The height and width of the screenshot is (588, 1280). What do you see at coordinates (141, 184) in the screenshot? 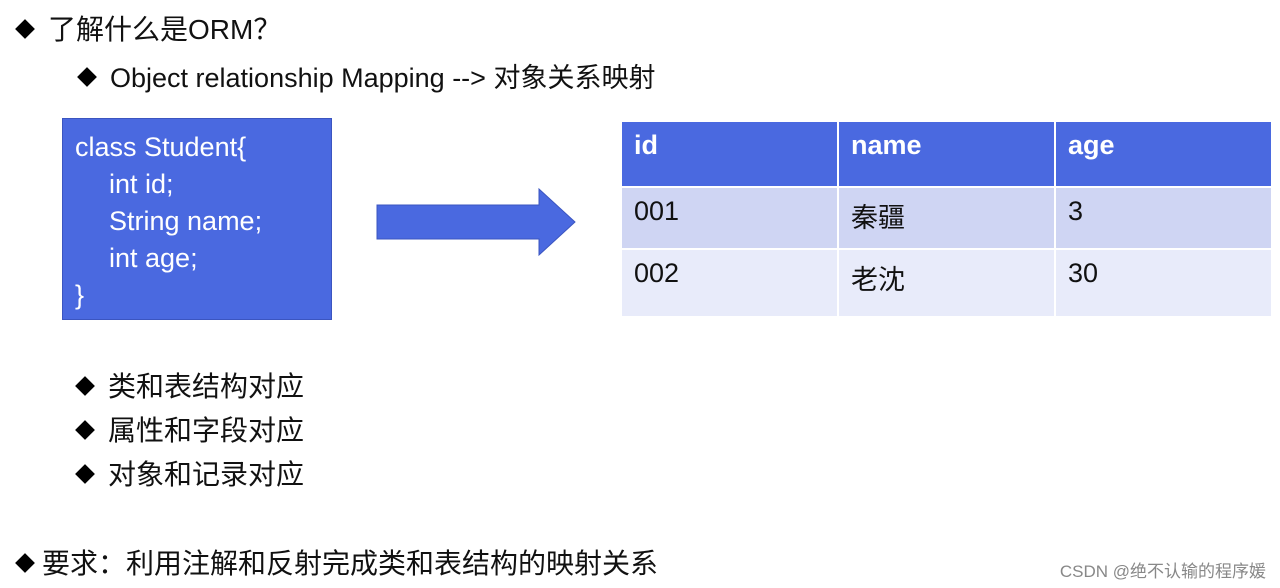
I see `code-line: int id;` at bounding box center [141, 184].